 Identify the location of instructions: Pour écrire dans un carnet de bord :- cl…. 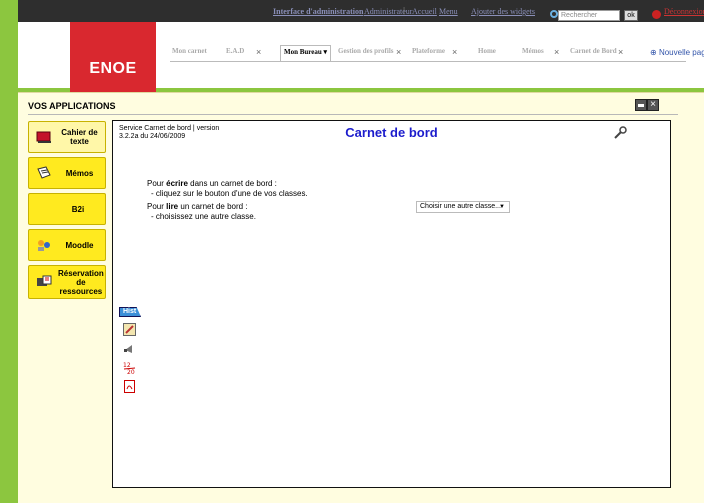
(227, 202).